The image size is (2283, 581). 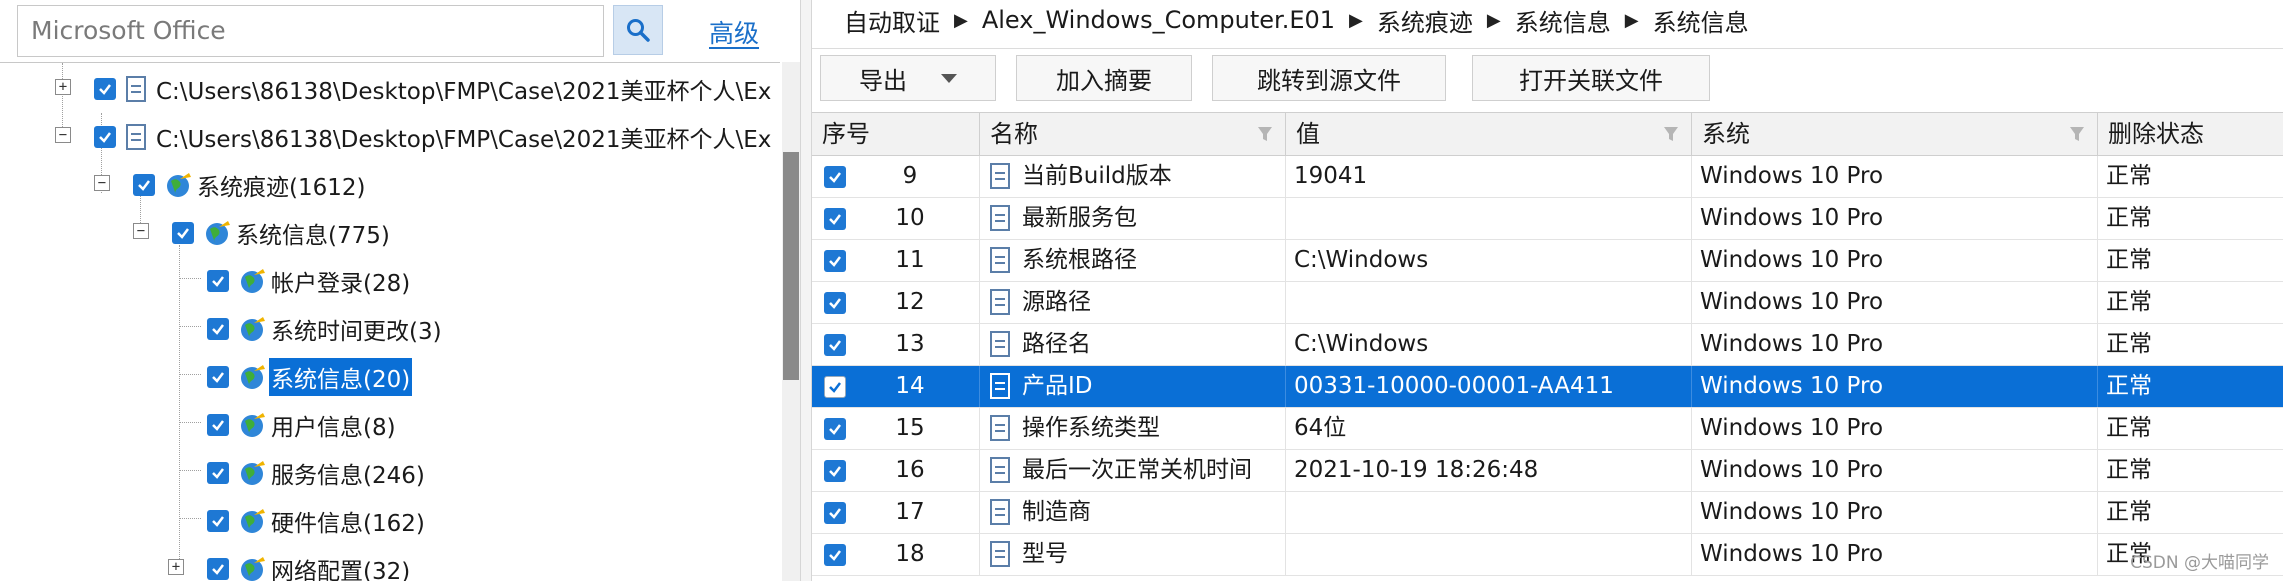 I want to click on table-row: 12 源路径 Windows 10 Pro 正常, so click(x=1547, y=303).